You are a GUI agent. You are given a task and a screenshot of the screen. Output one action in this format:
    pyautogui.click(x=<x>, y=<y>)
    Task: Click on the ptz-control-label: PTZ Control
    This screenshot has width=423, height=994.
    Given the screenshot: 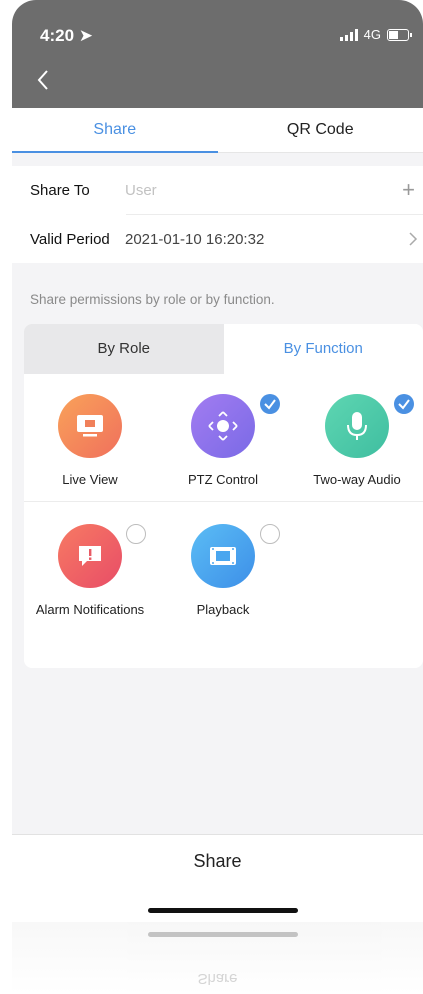 What is the action you would take?
    pyautogui.click(x=223, y=479)
    